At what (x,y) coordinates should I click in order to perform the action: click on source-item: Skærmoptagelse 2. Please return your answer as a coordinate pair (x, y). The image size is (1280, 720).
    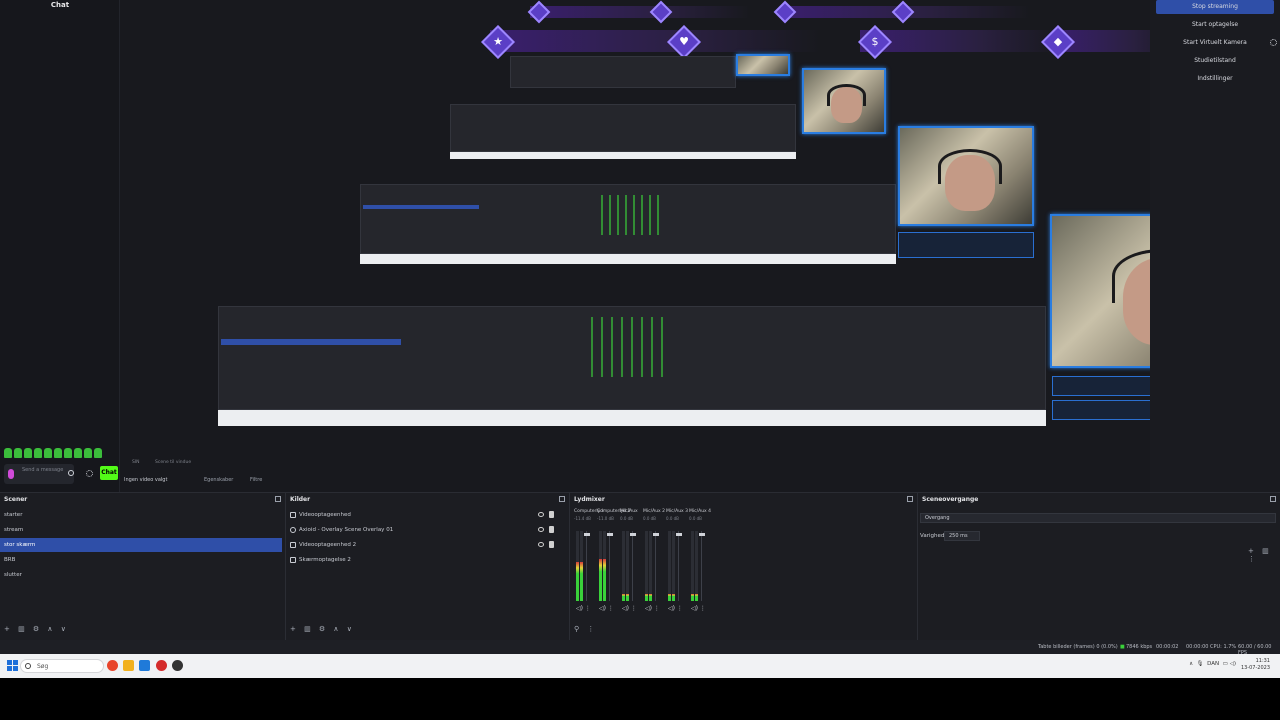
    Looking at the image, I should click on (425, 560).